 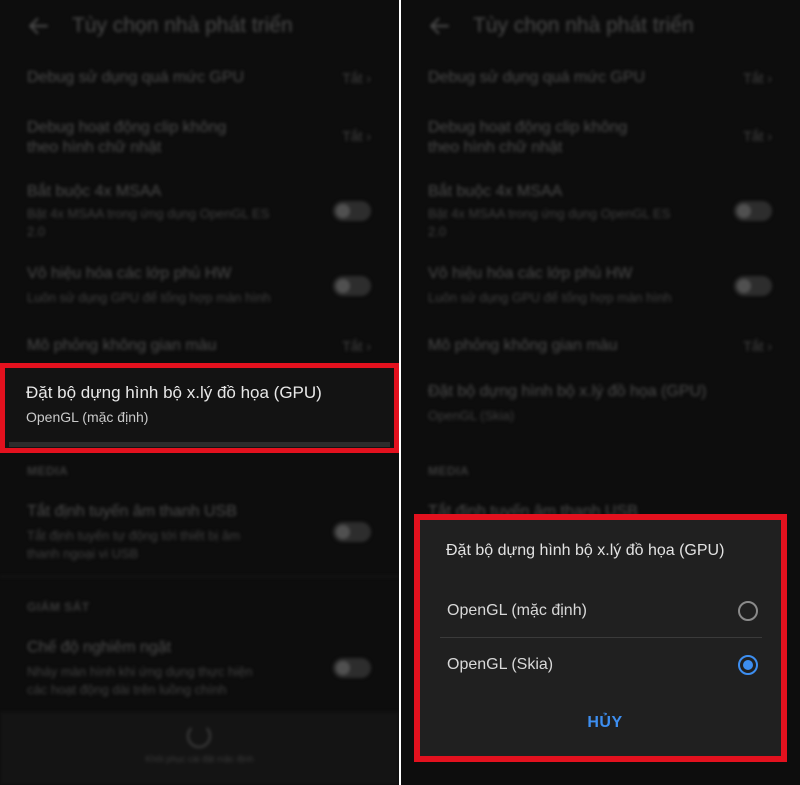 What do you see at coordinates (500, 664) in the screenshot?
I see `option-label: OpenGL (Skia)` at bounding box center [500, 664].